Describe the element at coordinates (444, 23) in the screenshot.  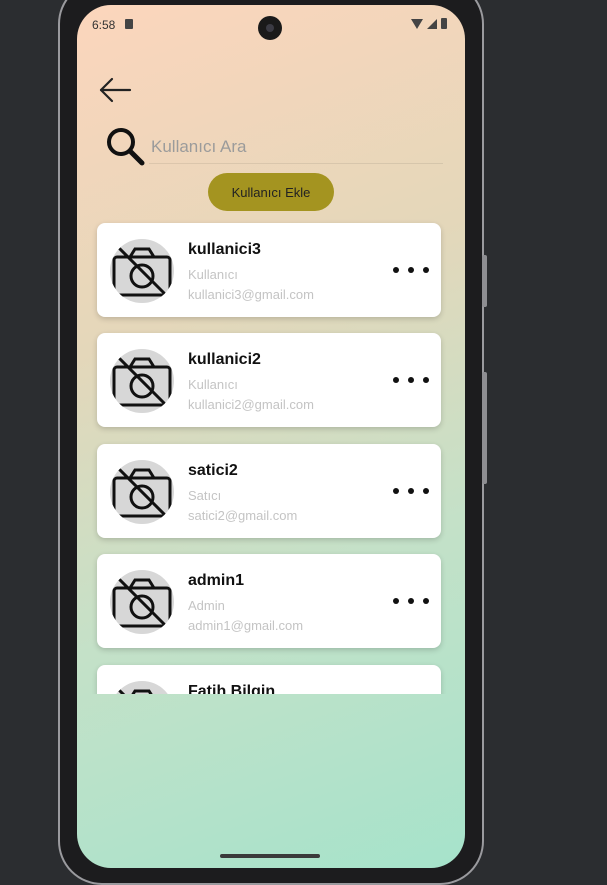
I see `battery-icon` at that location.